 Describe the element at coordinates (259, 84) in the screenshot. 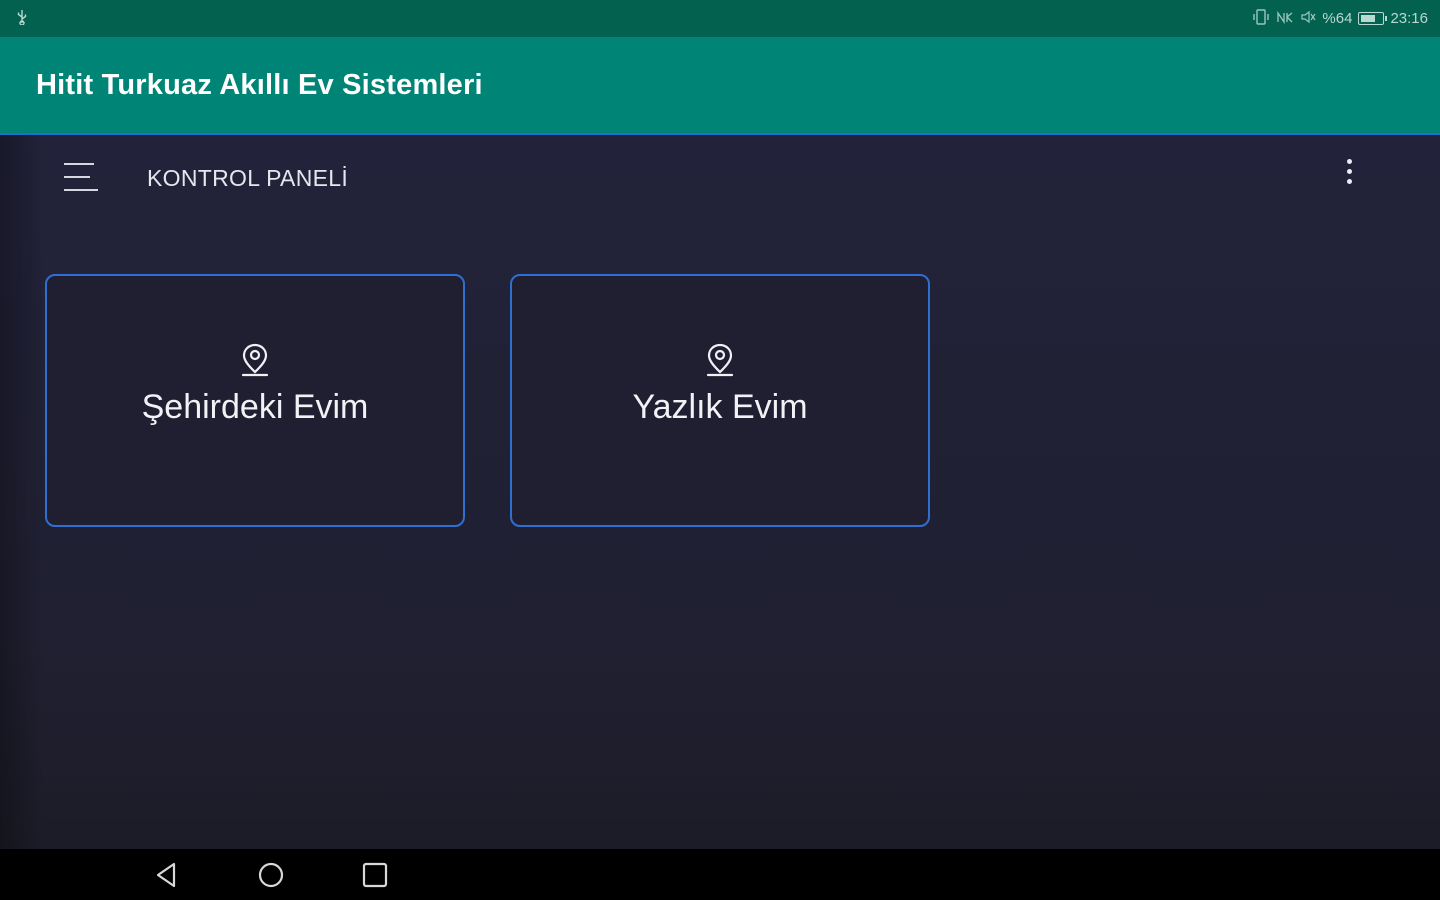

I see `app-title: Hitit Turkuaz Akıllı Ev Sistemleri` at that location.